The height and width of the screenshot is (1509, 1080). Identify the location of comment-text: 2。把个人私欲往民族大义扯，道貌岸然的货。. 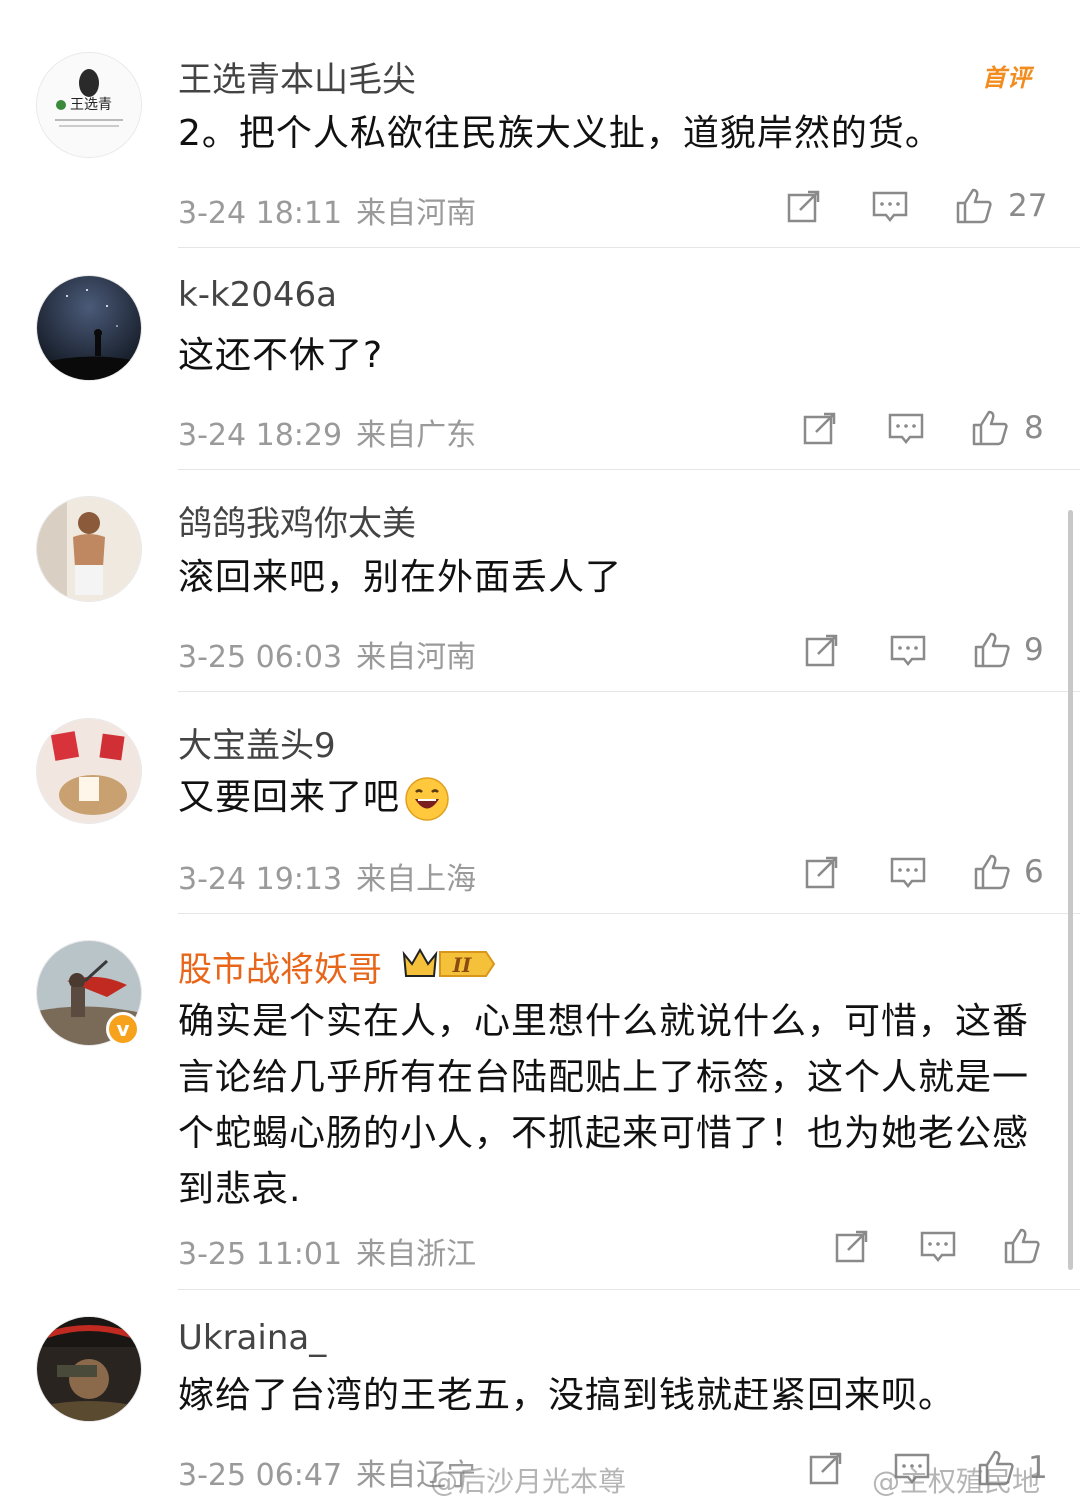
(560, 133).